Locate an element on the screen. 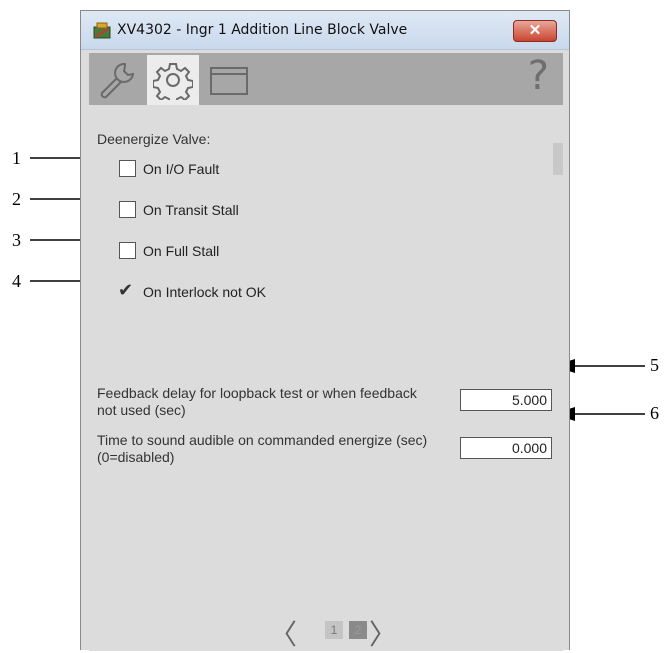 Image resolution: width=667 pixels, height=653 pixels. close-button: ✕ is located at coordinates (535, 31).